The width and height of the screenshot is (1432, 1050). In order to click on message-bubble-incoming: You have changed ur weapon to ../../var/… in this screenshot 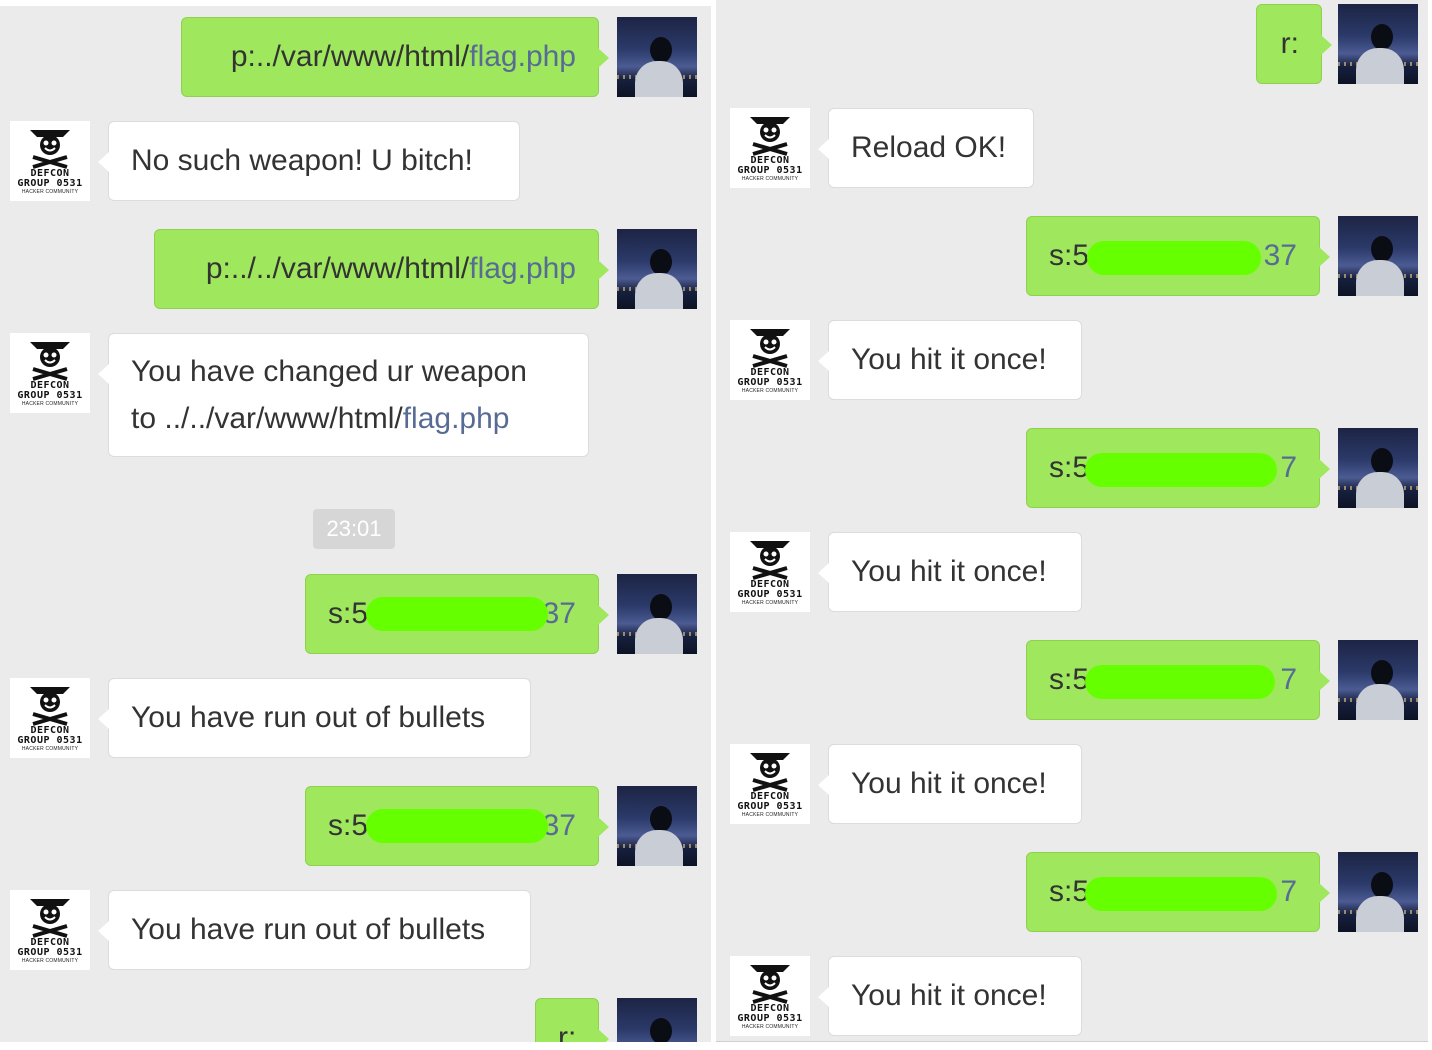, I will do `click(343, 395)`.